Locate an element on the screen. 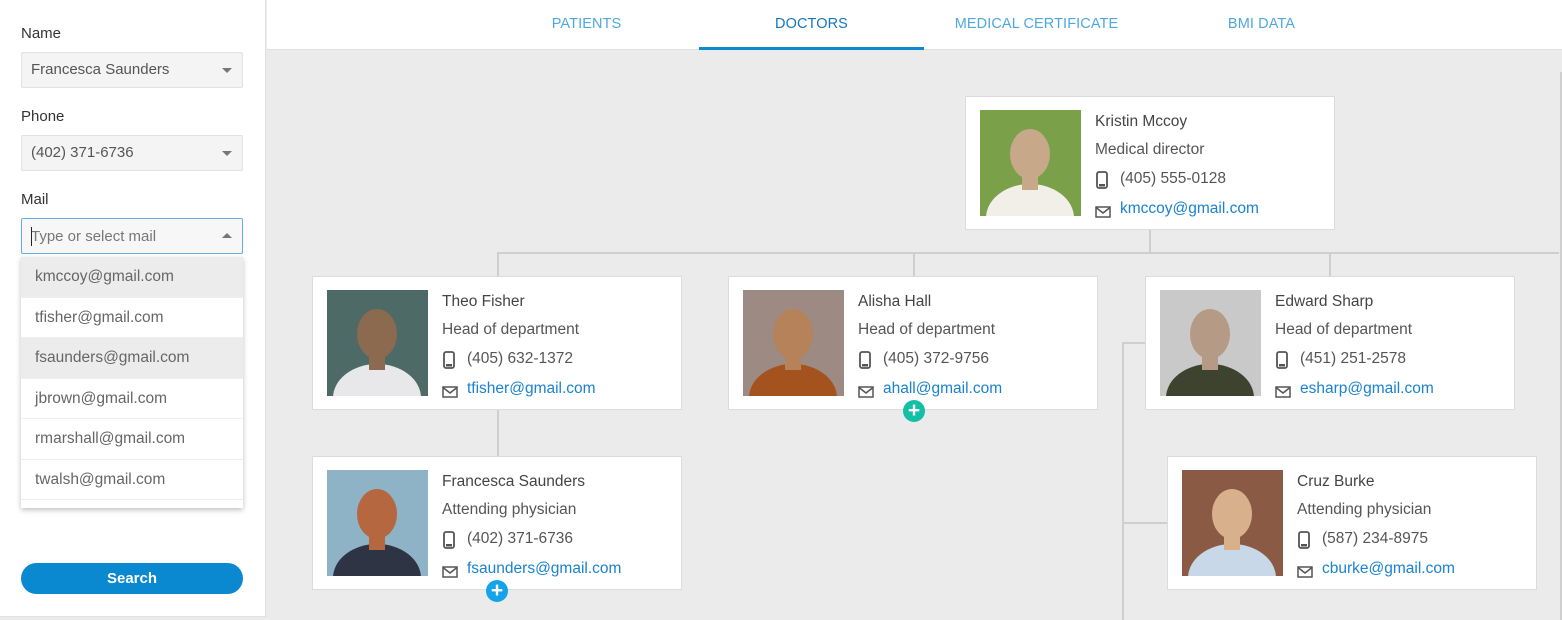  tab-doctors: DOCTORS is located at coordinates (811, 25).